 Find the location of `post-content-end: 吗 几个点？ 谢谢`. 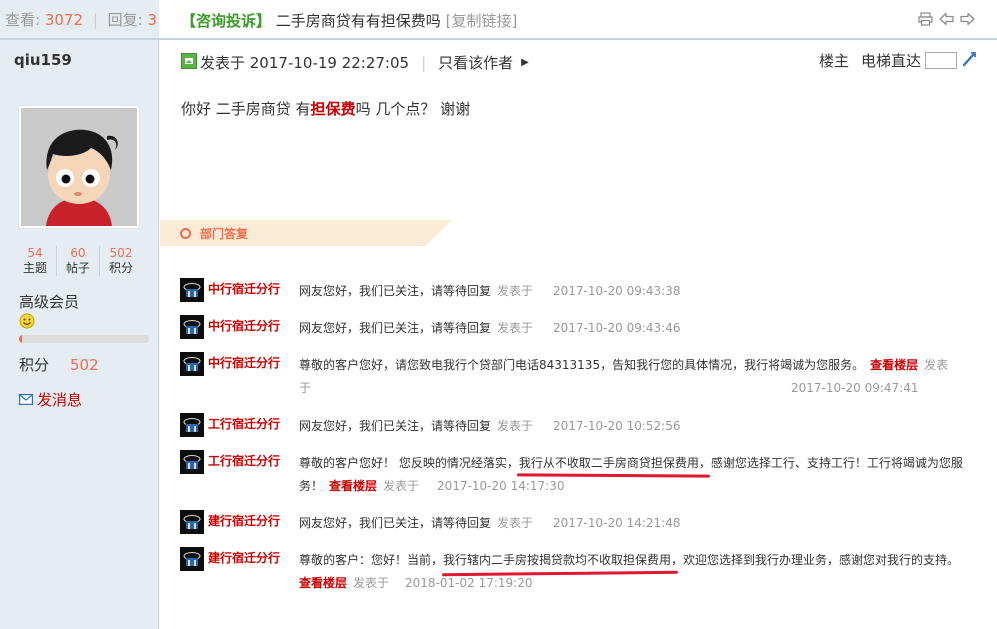

post-content-end: 吗 几个点？ 谢谢 is located at coordinates (413, 109).